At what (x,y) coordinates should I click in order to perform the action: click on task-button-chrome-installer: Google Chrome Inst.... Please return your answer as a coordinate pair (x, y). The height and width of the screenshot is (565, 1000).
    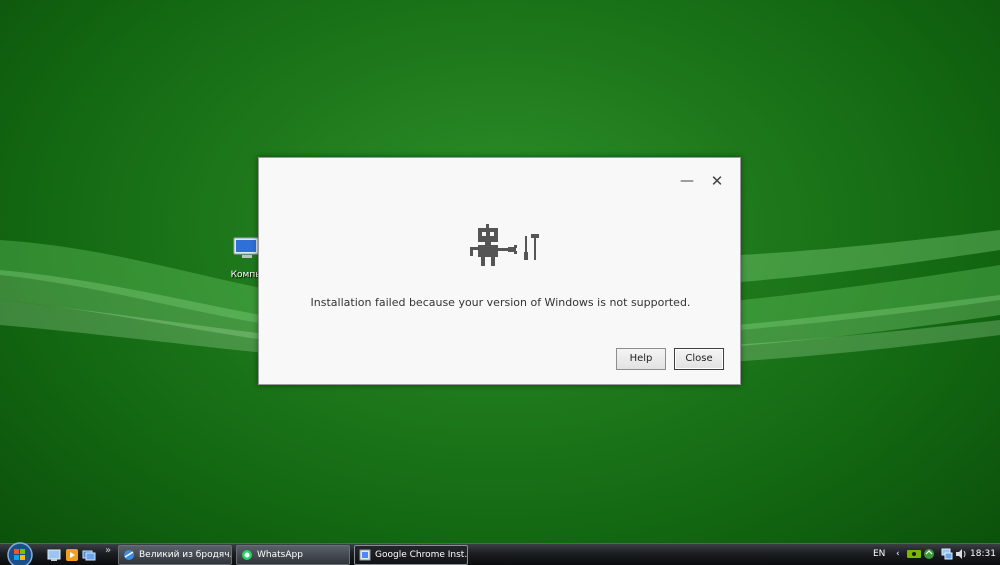
    Looking at the image, I should click on (411, 555).